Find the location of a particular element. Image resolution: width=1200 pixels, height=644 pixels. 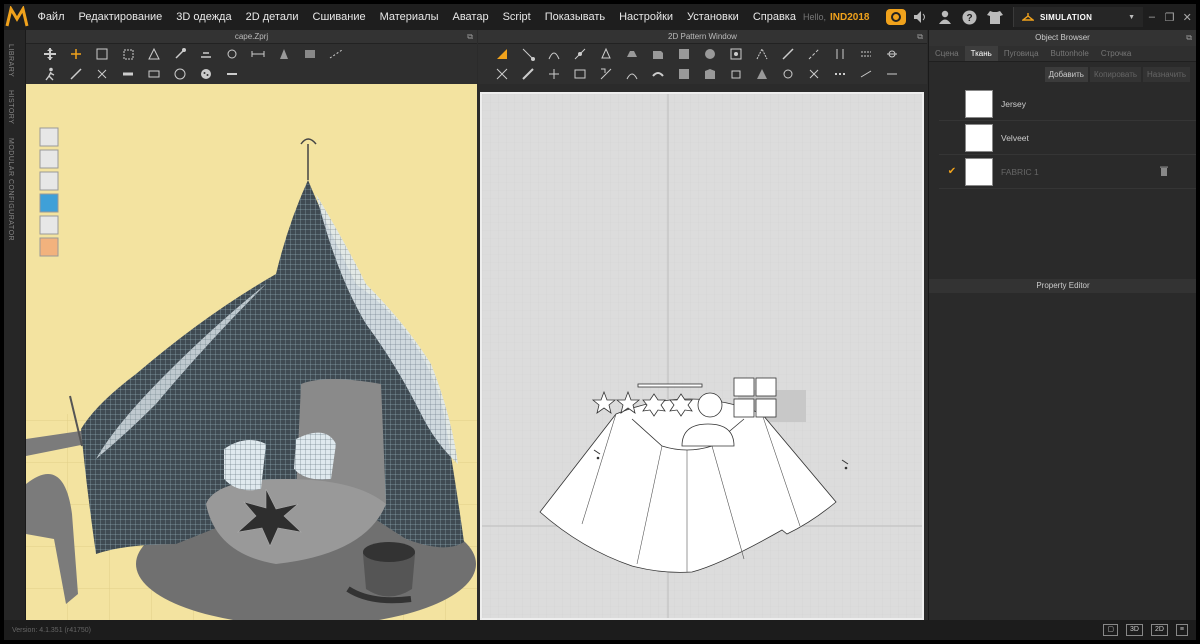

shrink-icon is located at coordinates (102, 74).